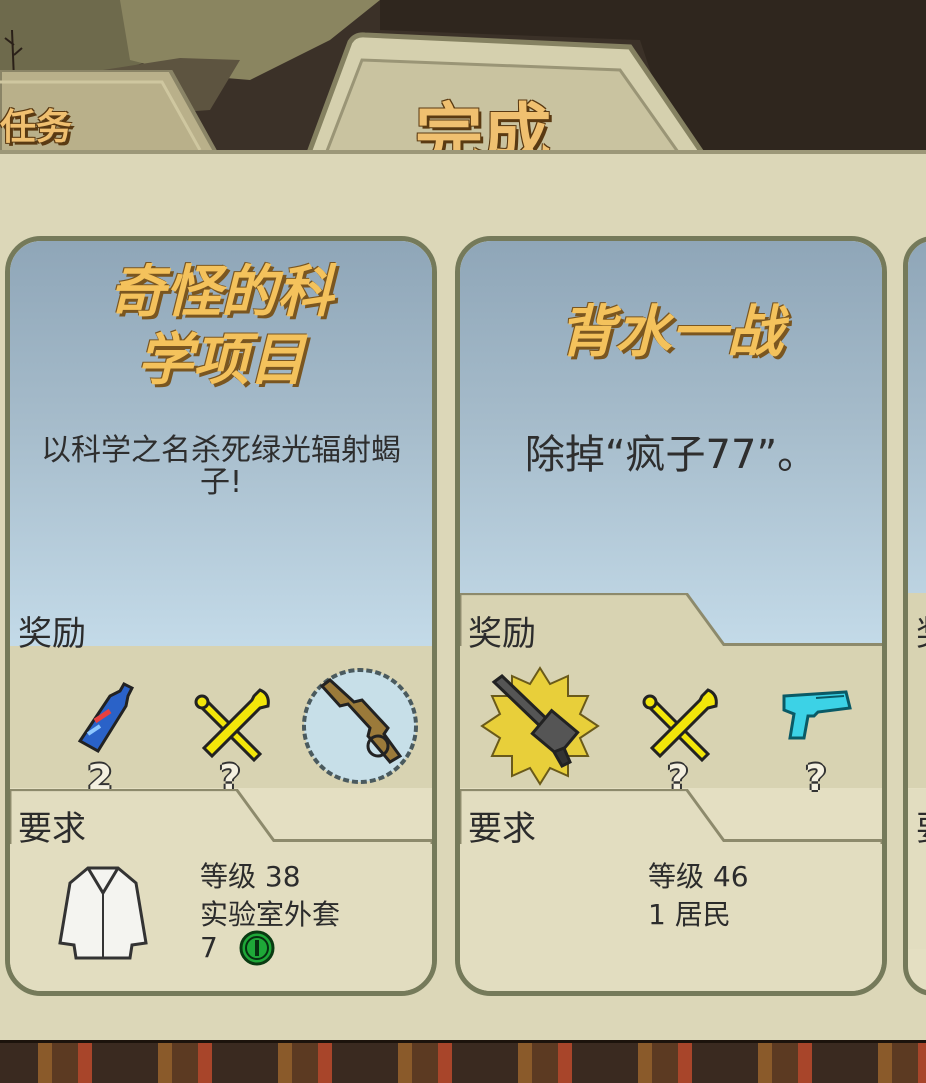  What do you see at coordinates (257, 948) in the screenshot?
I see `outfit-badge-icon` at bounding box center [257, 948].